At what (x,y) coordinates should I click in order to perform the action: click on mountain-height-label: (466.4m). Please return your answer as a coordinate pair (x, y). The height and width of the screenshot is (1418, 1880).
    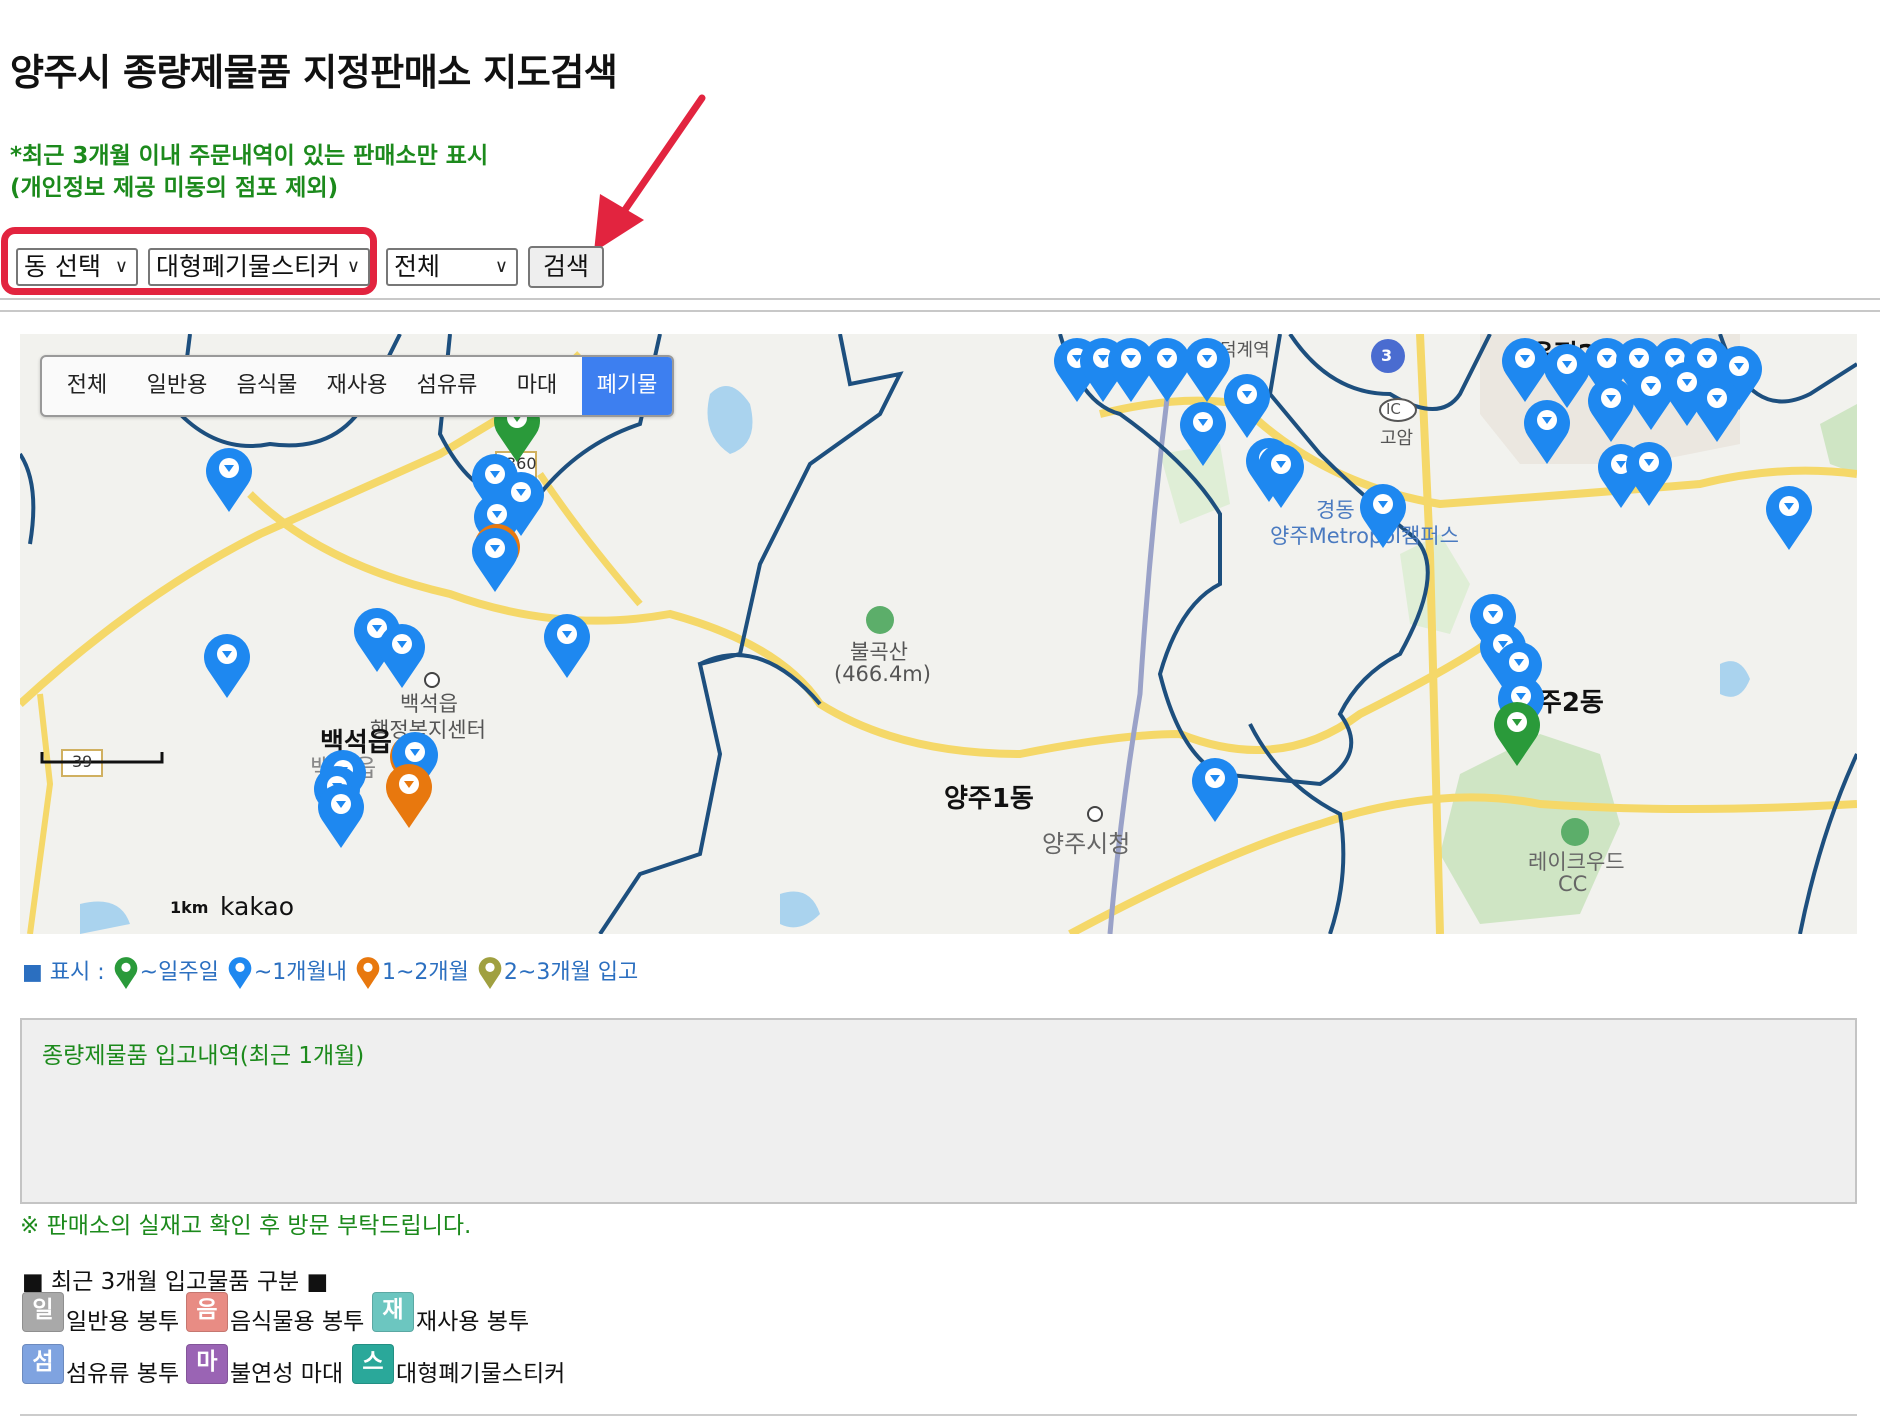
    Looking at the image, I should click on (882, 674).